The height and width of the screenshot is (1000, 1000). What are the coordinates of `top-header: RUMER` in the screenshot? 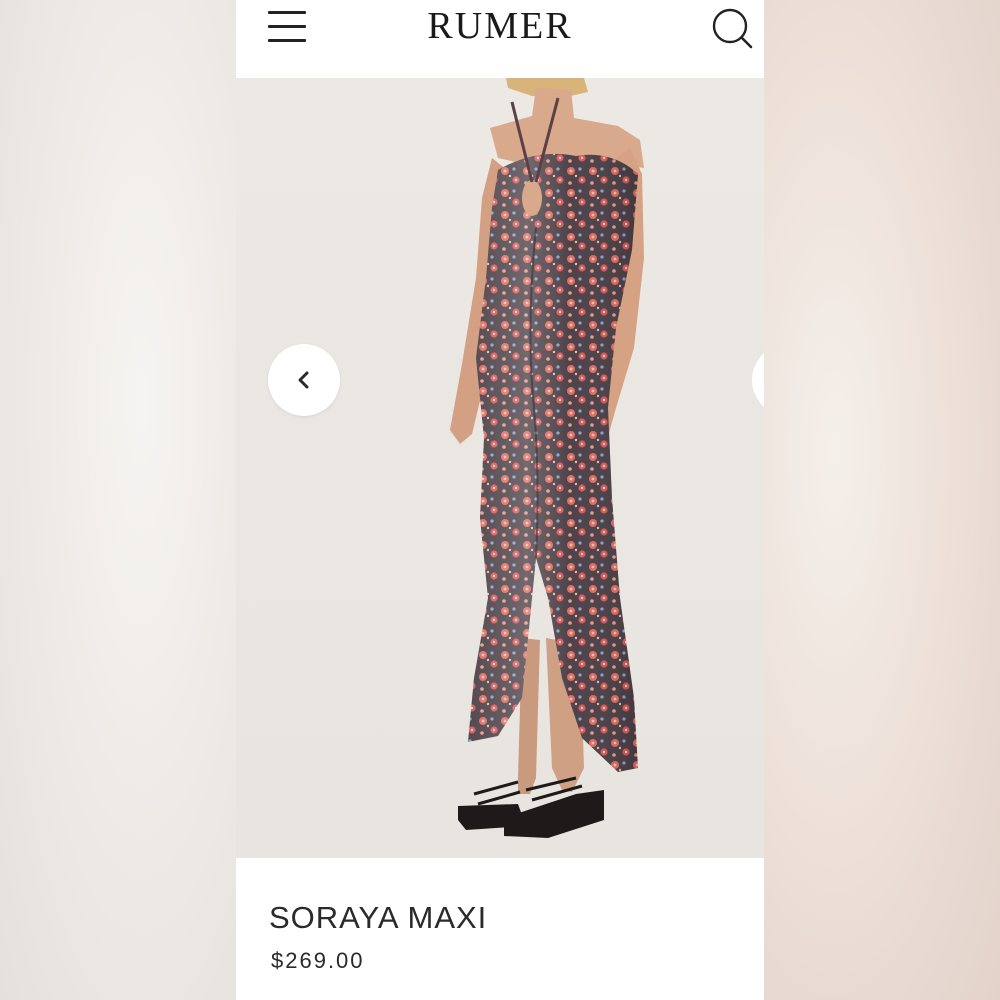 It's located at (500, 39).